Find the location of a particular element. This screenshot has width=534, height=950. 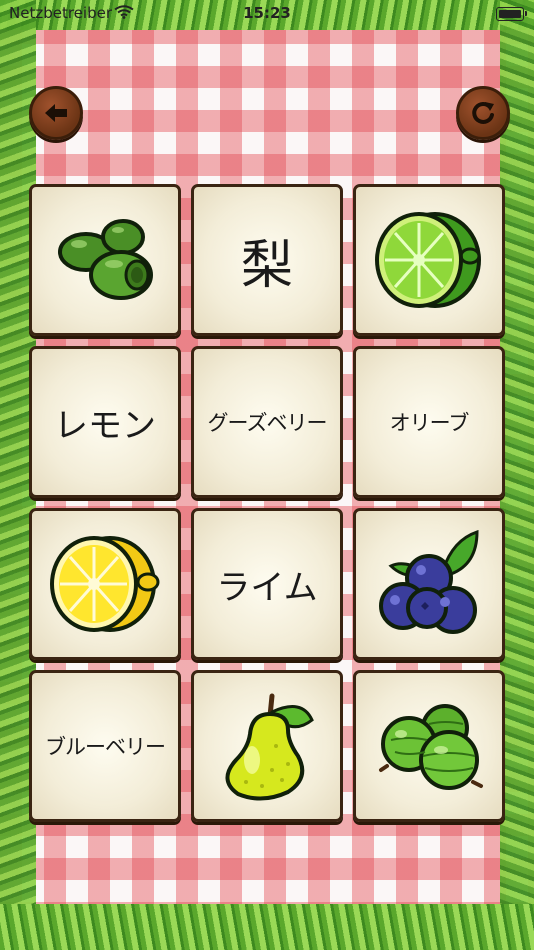

card-pear-image is located at coordinates (267, 746).